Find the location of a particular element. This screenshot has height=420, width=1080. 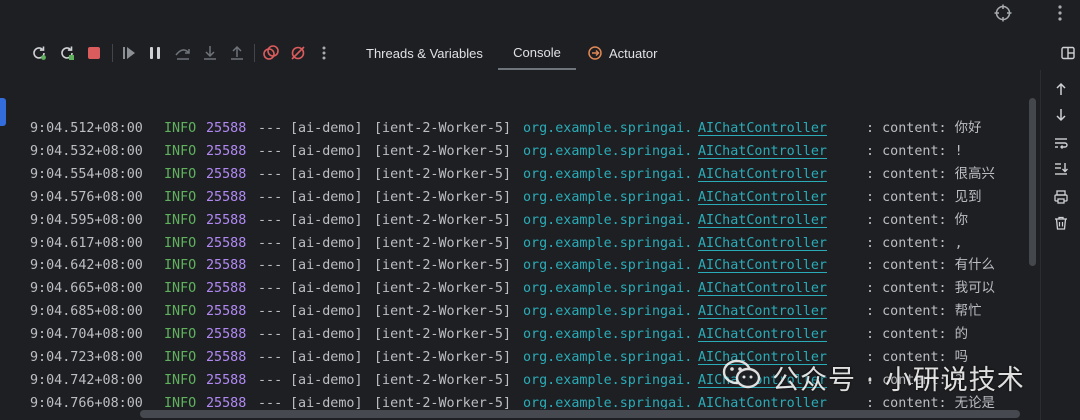

tab-threads-variables: Threads & Variables is located at coordinates (424, 53).